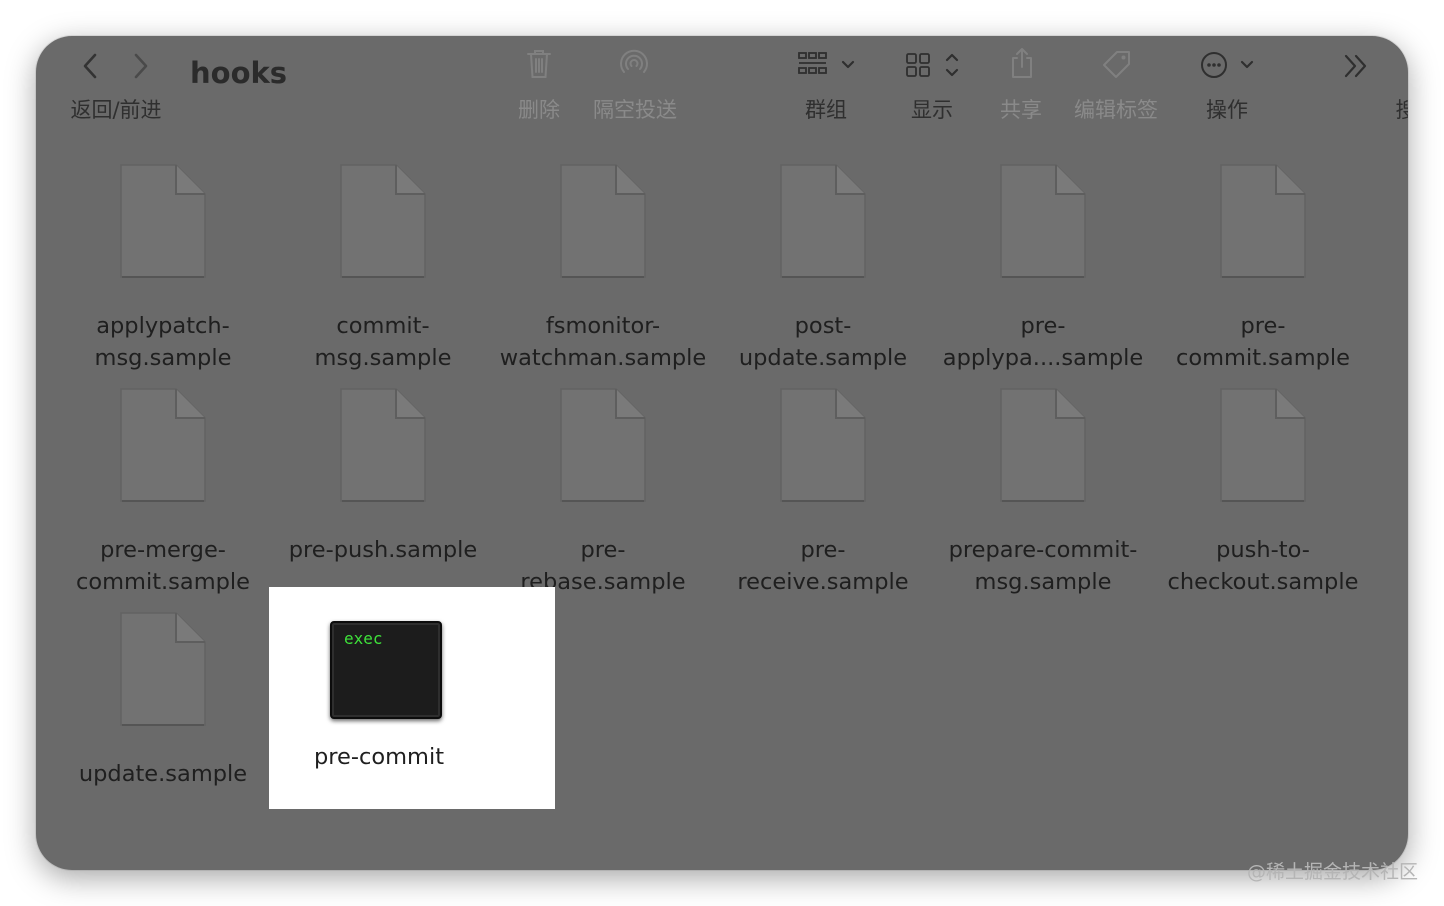  I want to click on airdrop-icon, so click(634, 66).